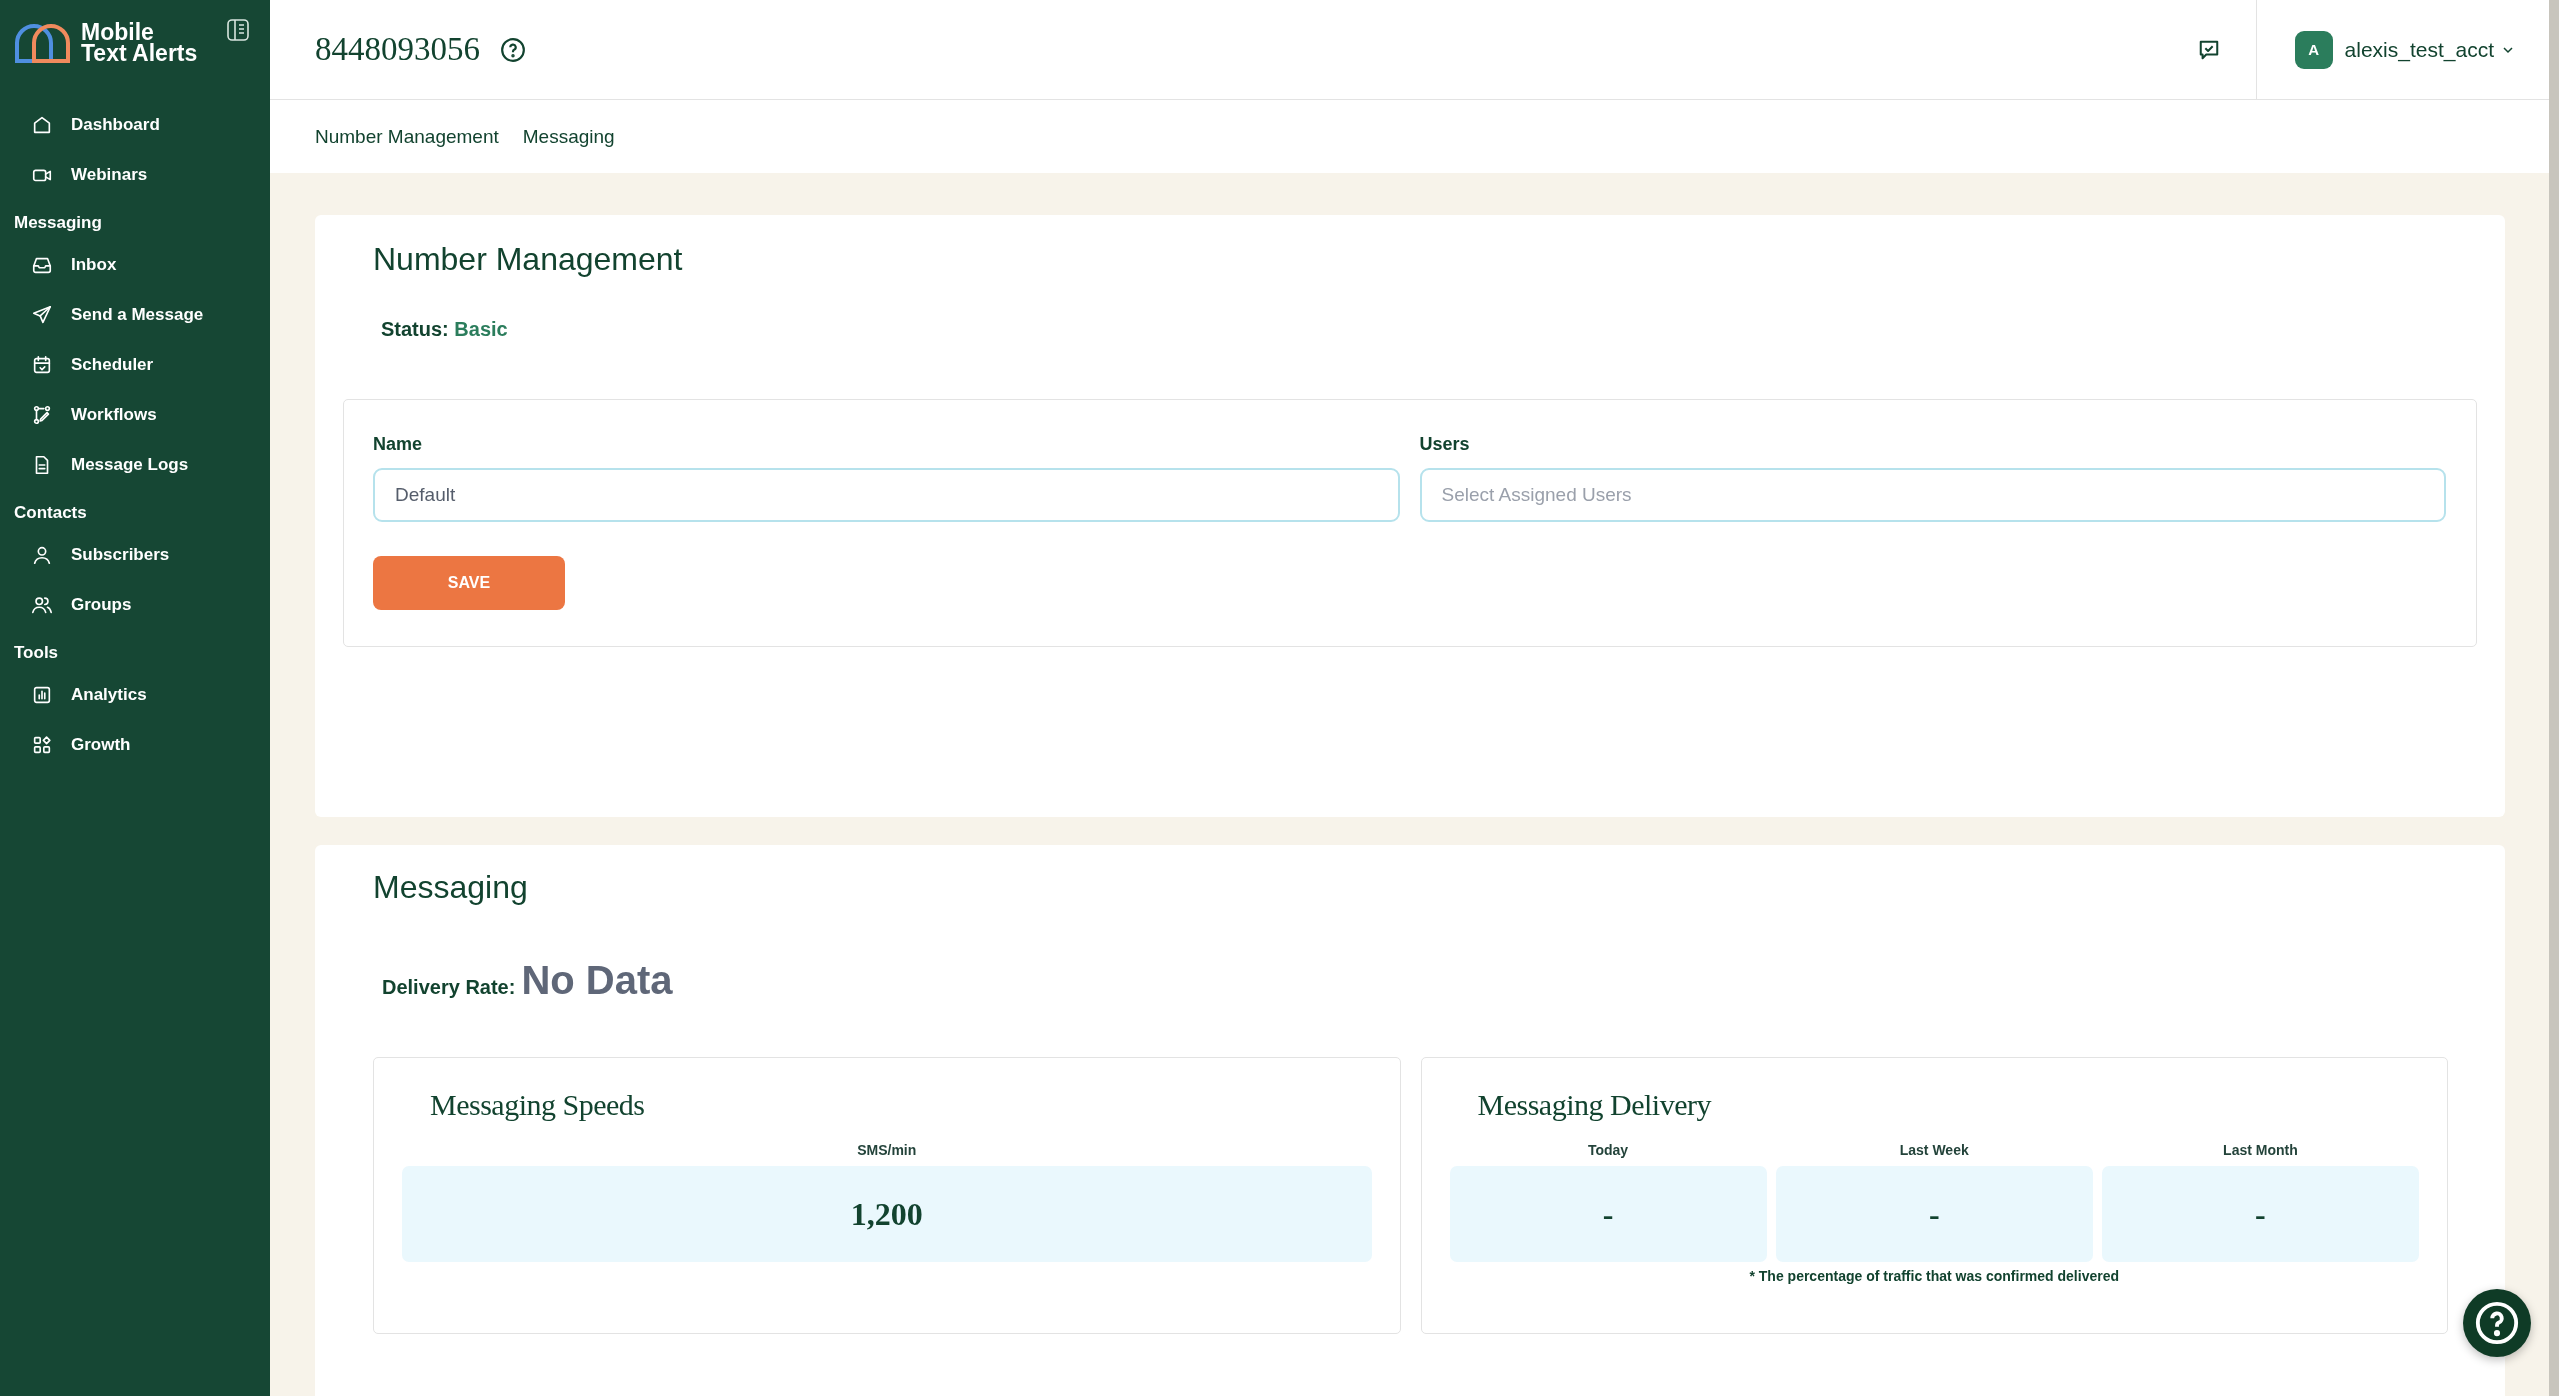 The width and height of the screenshot is (2559, 1396). Describe the element at coordinates (449, 987) in the screenshot. I see `delivery-rate-label: Delivery Rate:` at that location.